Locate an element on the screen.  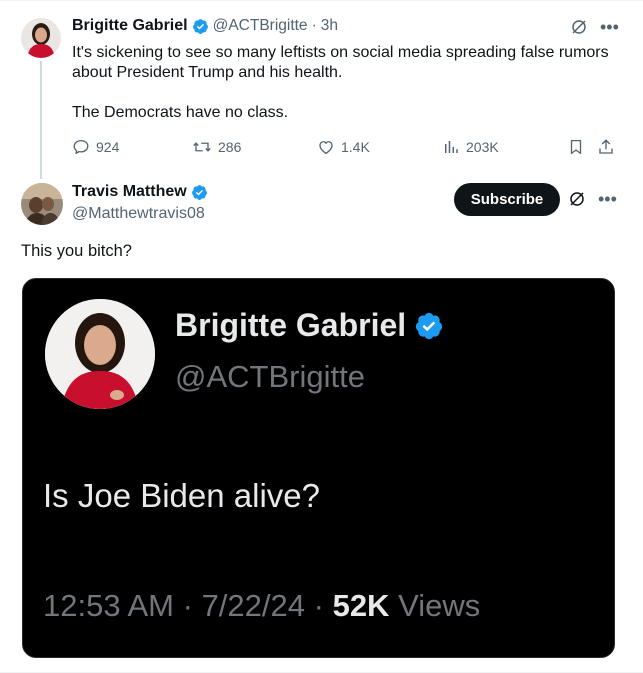
tweet-time: 3h is located at coordinates (329, 26).